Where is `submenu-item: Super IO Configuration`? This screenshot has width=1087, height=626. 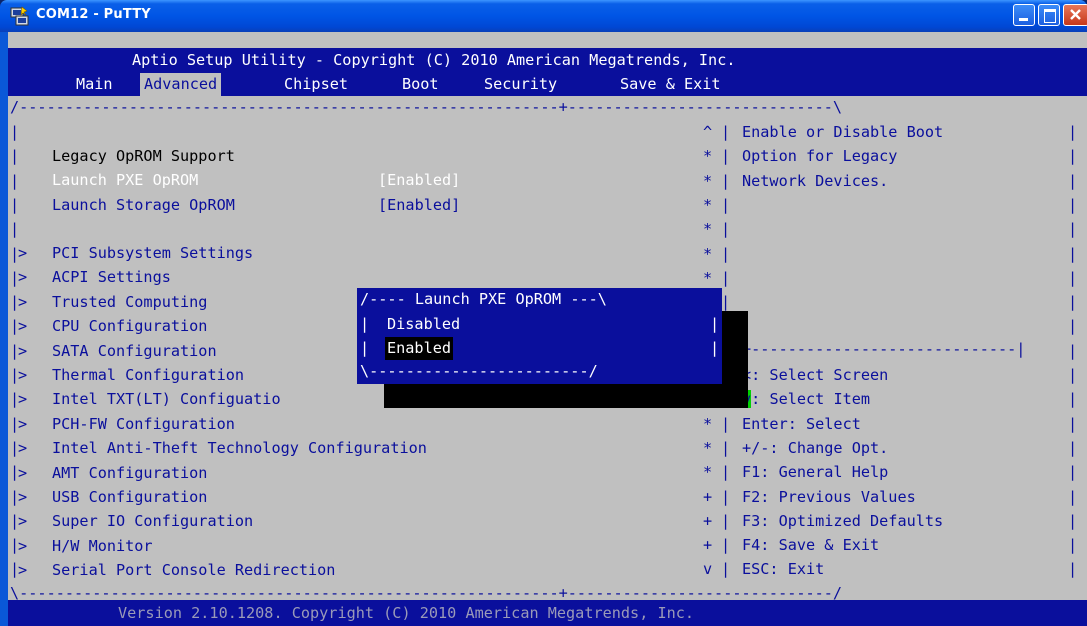
submenu-item: Super IO Configuration is located at coordinates (152, 521).